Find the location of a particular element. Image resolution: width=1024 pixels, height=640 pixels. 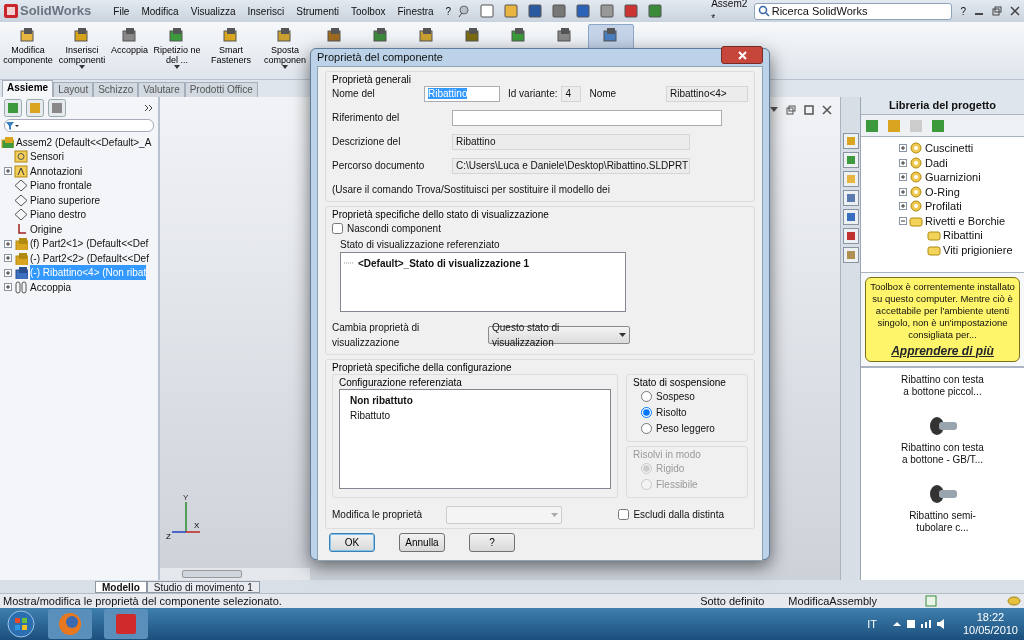

group-title: Proprietà specifiche dello stato di visualizzazione is located at coordinates (441, 214).